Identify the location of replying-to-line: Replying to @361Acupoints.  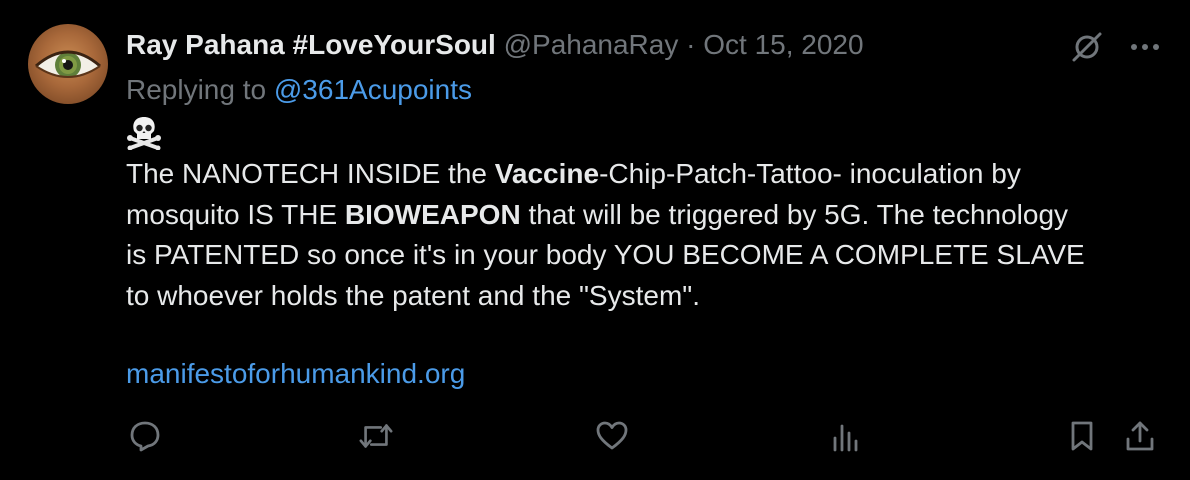
(299, 90).